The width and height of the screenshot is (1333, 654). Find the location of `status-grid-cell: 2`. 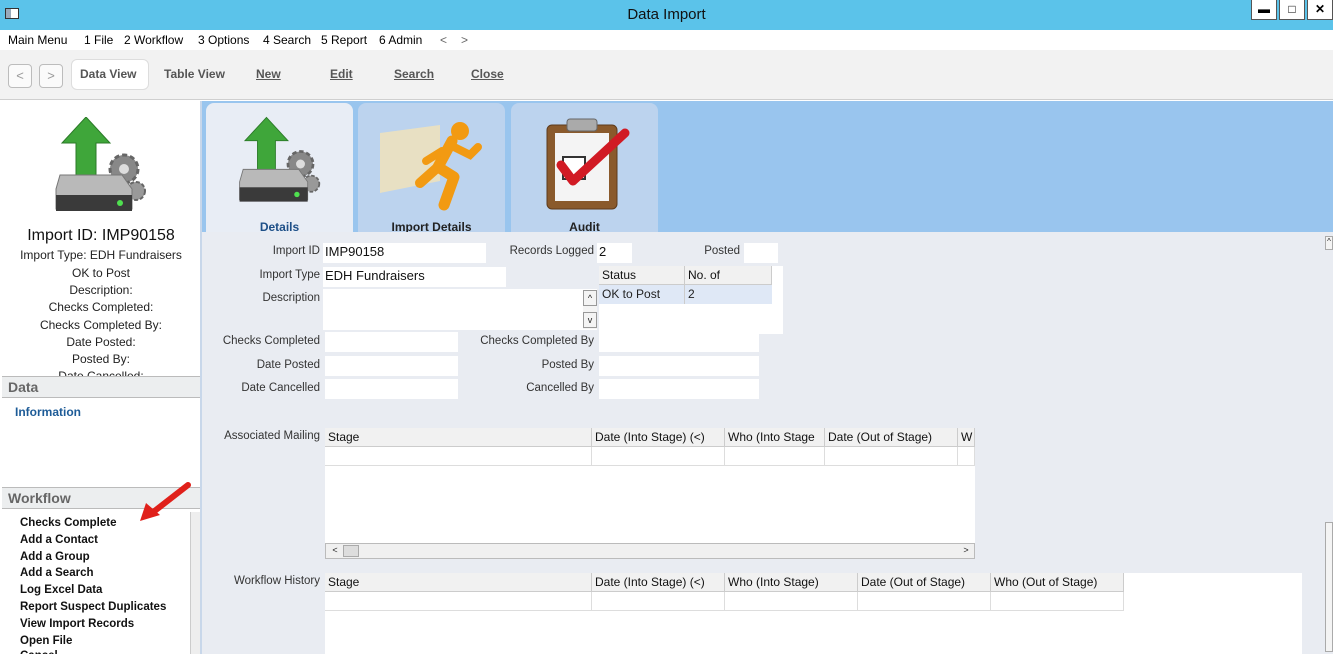

status-grid-cell: 2 is located at coordinates (728, 294).